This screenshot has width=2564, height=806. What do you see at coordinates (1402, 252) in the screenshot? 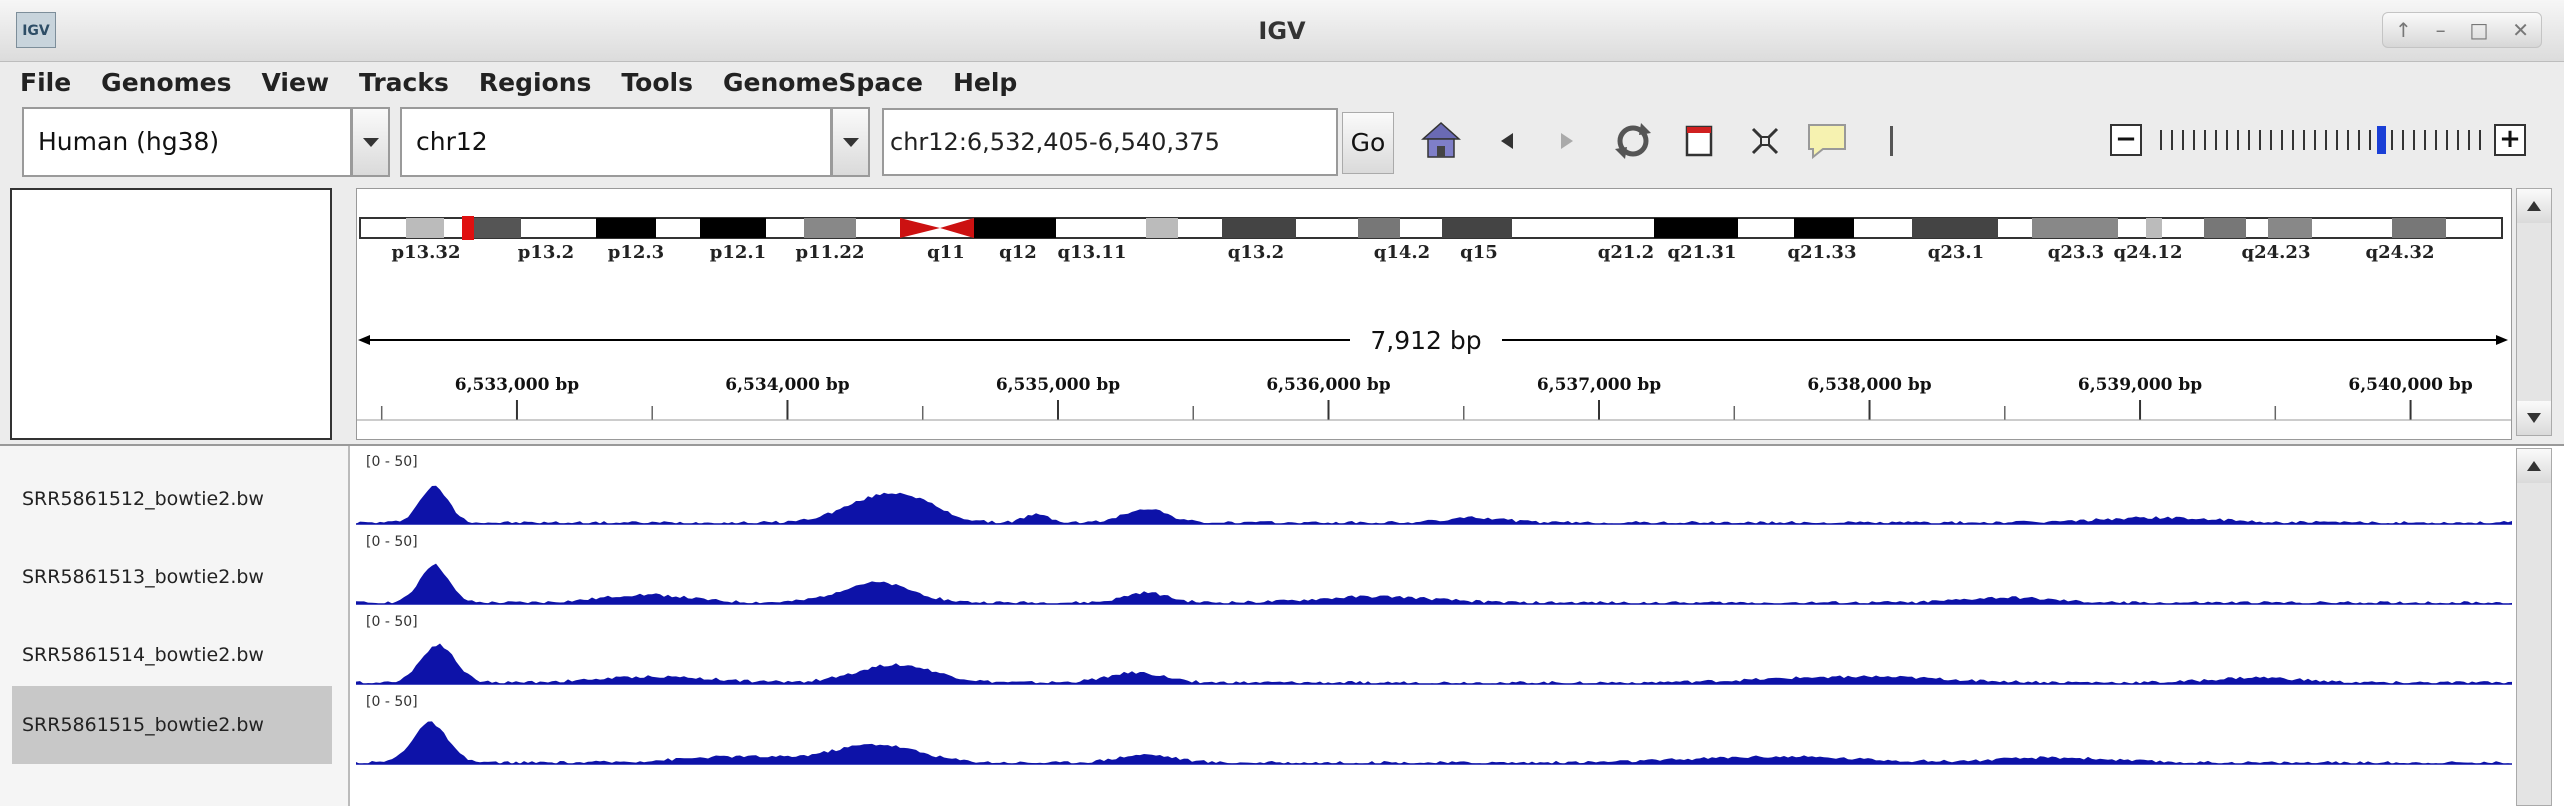
I see `cytoband-label: q14.2` at bounding box center [1402, 252].